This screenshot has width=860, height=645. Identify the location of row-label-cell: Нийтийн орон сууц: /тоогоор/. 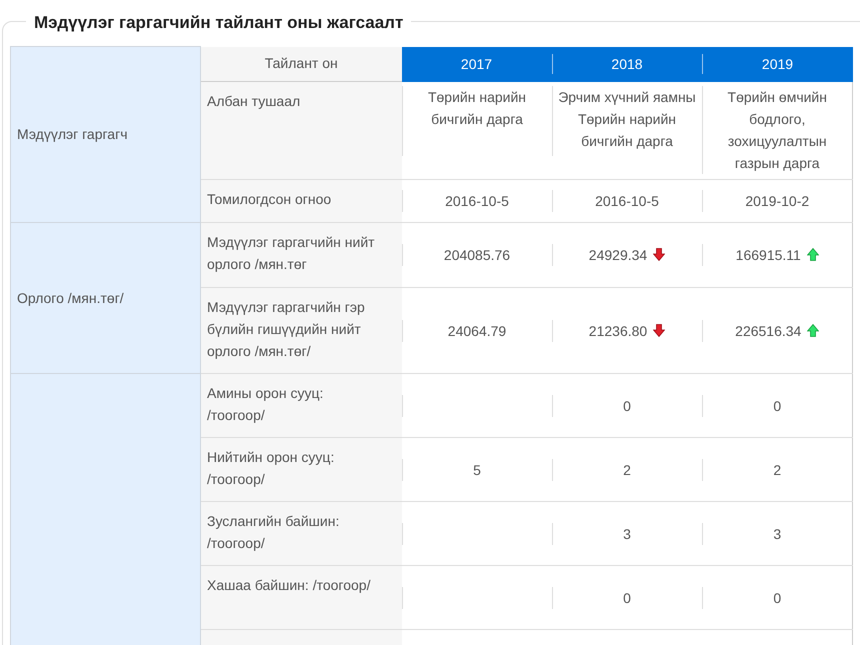
(301, 470).